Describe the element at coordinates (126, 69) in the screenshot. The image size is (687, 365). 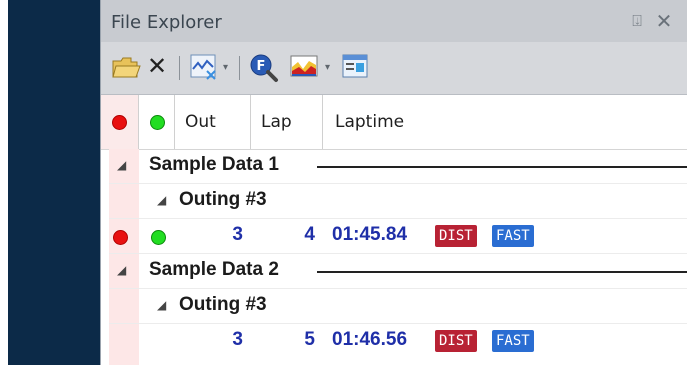
I see `open-folder-icon` at that location.